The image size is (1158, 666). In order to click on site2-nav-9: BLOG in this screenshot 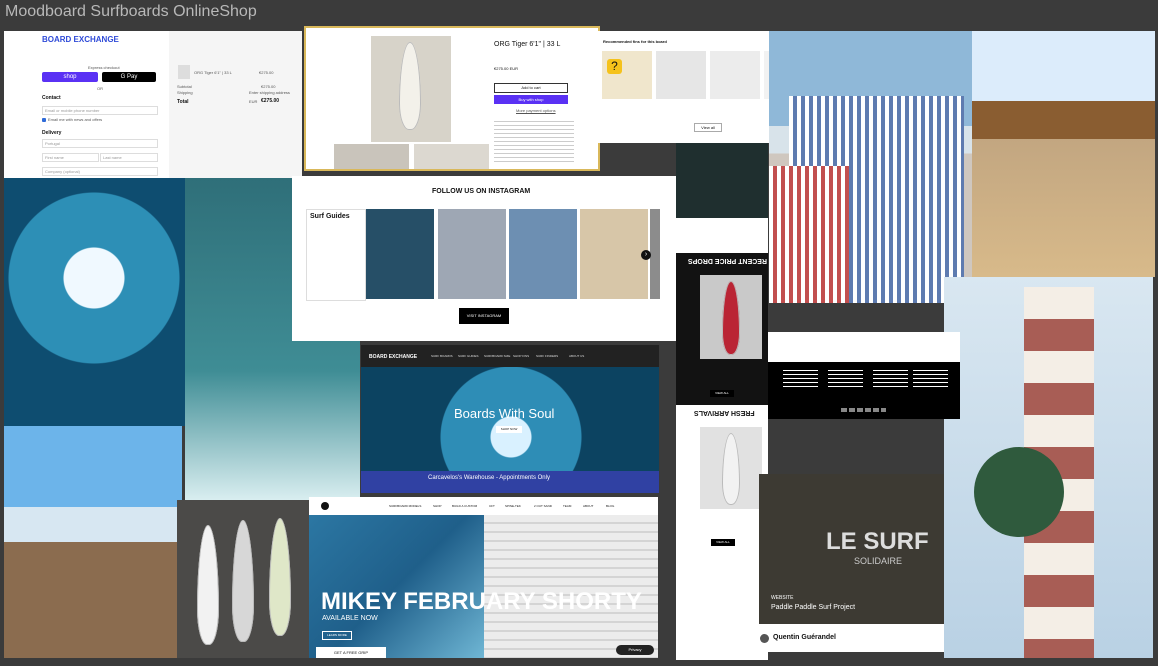, I will do `click(610, 506)`.